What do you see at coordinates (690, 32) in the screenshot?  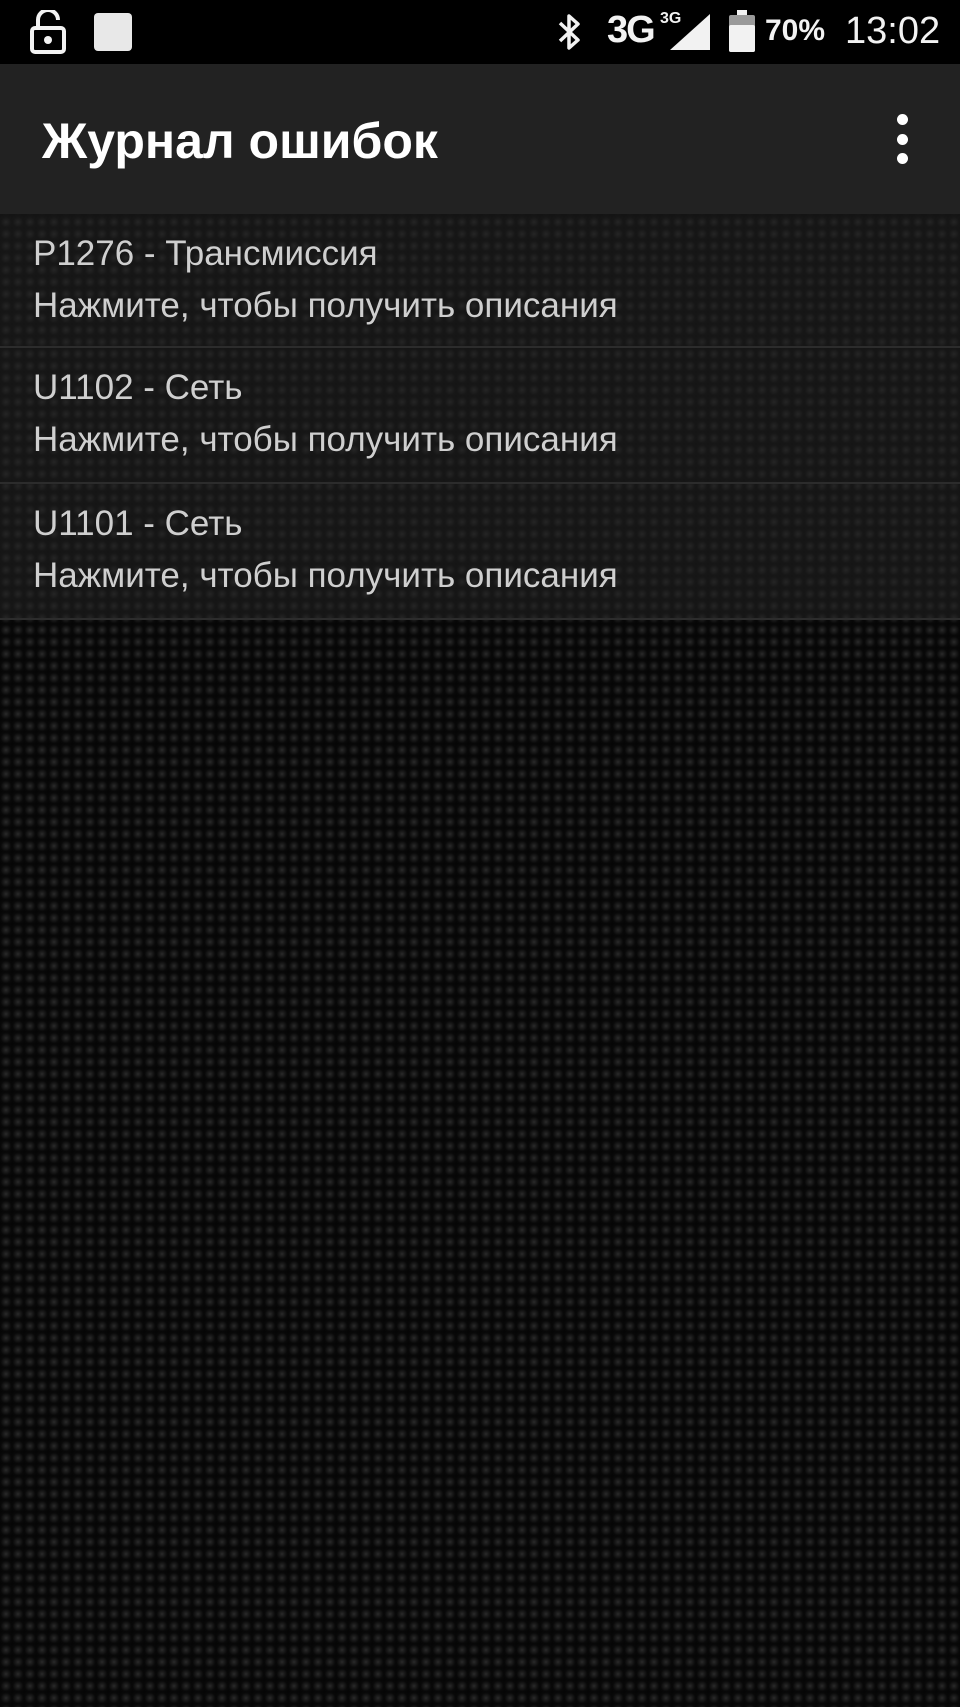 I see `signal-icon` at bounding box center [690, 32].